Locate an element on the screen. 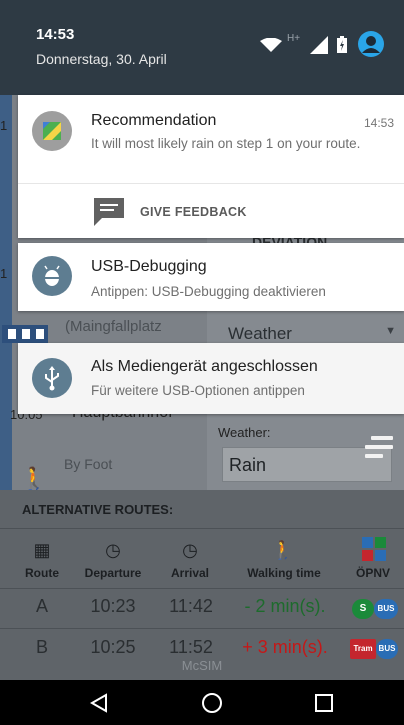  header-walking-time: Walking time is located at coordinates (284, 573).